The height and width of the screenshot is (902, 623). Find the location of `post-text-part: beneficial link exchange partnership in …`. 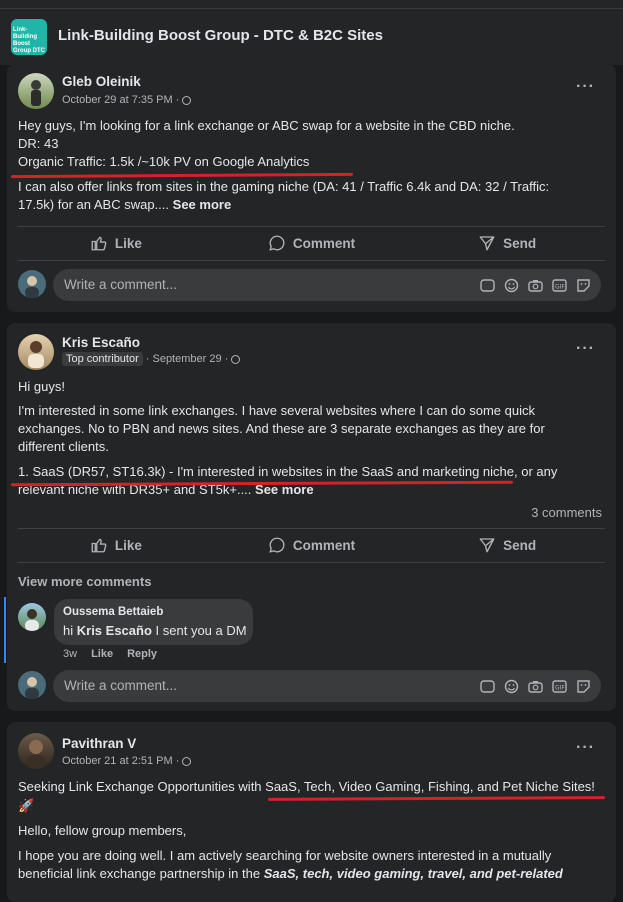

post-text-part: beneficial link exchange partnership in … is located at coordinates (139, 873).